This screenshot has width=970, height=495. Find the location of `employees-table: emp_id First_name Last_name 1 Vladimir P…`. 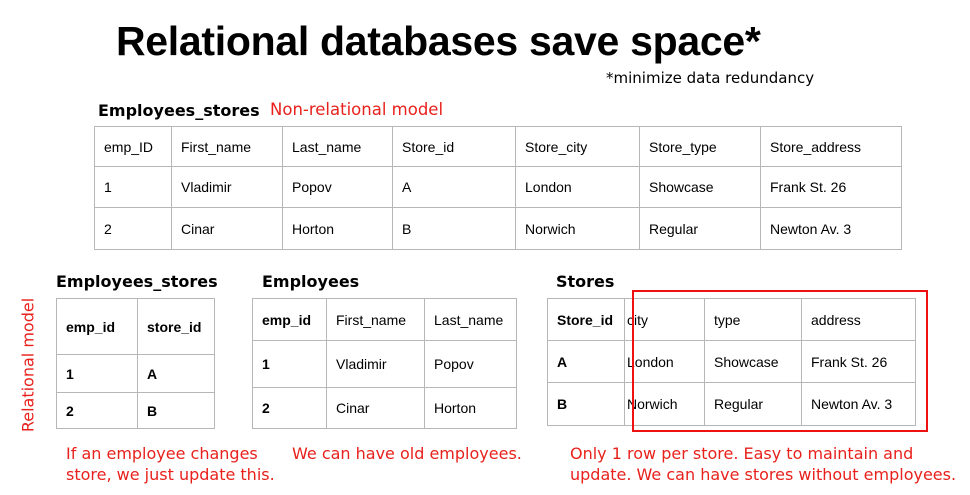

employees-table: emp_id First_name Last_name 1 Vladimir P… is located at coordinates (384, 363).